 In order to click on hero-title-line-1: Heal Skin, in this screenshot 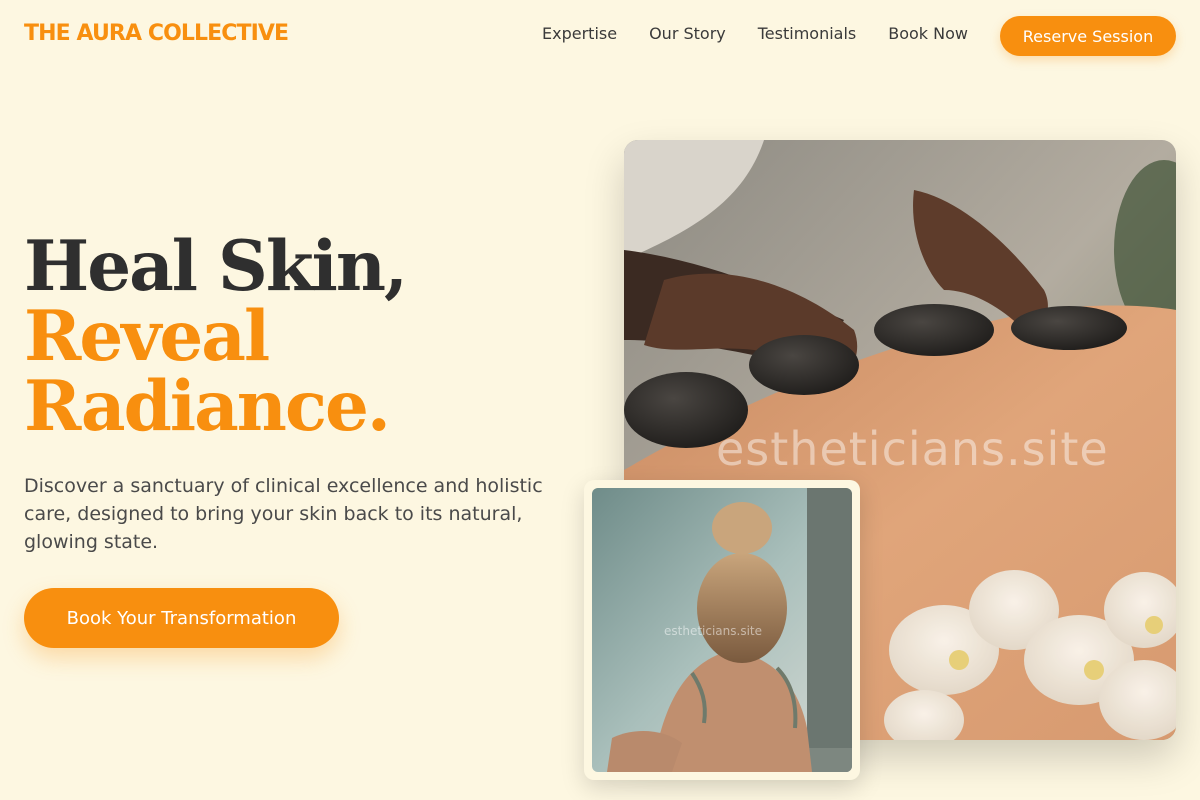, I will do `click(216, 266)`.